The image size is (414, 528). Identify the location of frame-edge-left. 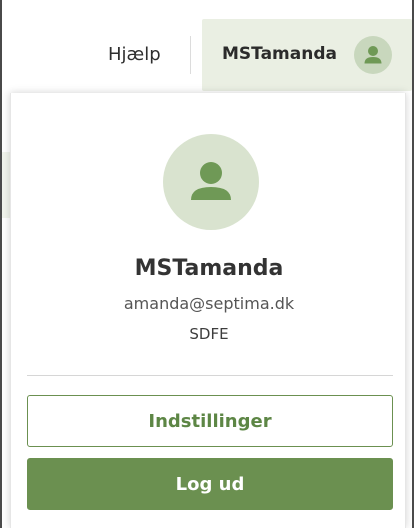
(1, 264).